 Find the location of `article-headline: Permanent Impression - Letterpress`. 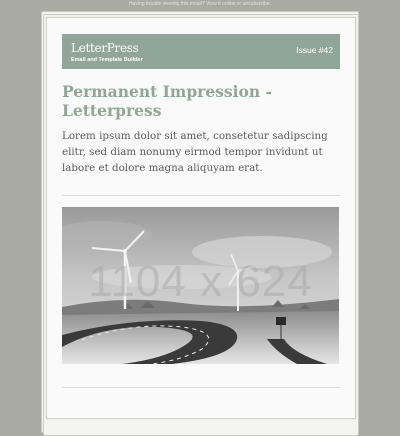

article-headline: Permanent Impression - Letterpress is located at coordinates (192, 101).